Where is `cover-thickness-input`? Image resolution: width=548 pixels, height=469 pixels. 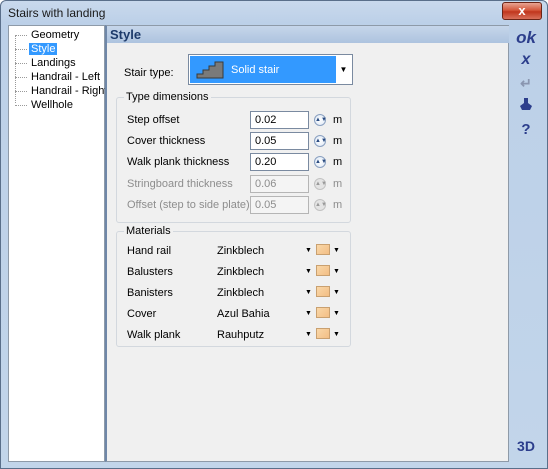 cover-thickness-input is located at coordinates (279, 141).